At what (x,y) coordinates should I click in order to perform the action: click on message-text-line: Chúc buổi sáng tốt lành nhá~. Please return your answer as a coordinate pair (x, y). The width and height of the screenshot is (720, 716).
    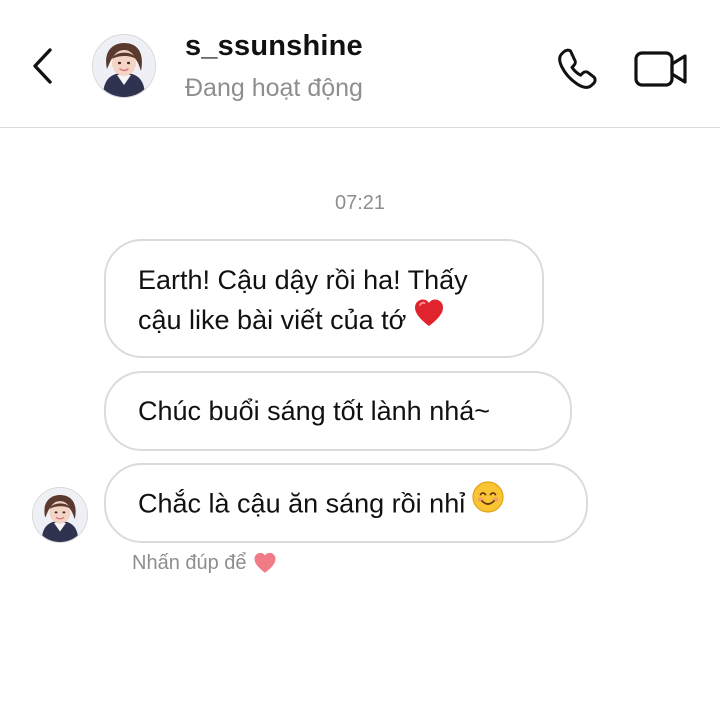
    Looking at the image, I should click on (314, 411).